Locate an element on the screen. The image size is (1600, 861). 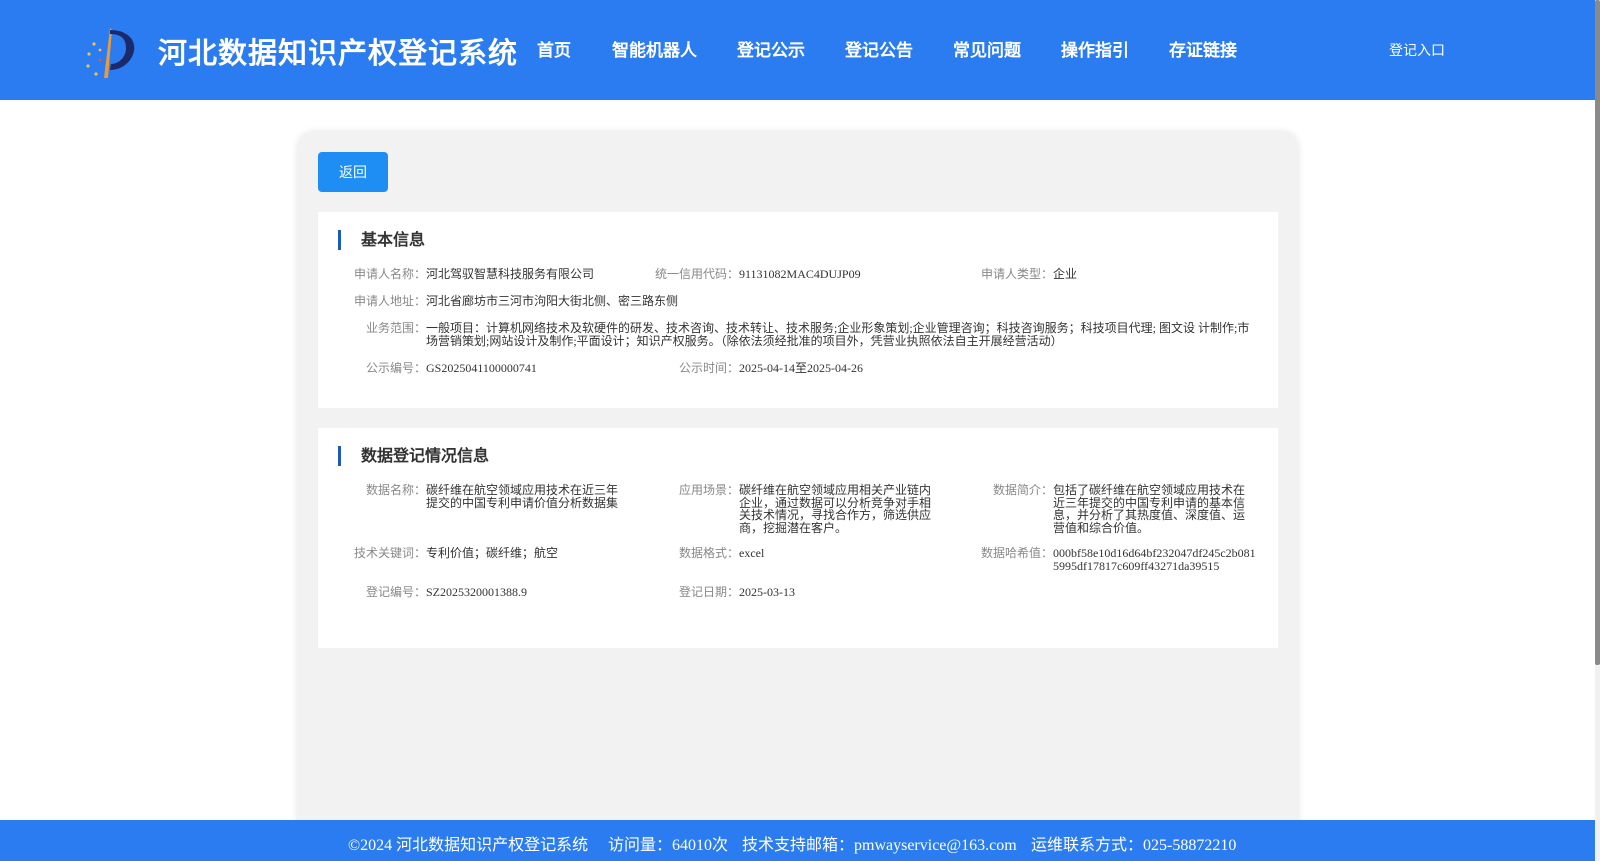
applicant-type-value: 企业 is located at coordinates (1065, 274).